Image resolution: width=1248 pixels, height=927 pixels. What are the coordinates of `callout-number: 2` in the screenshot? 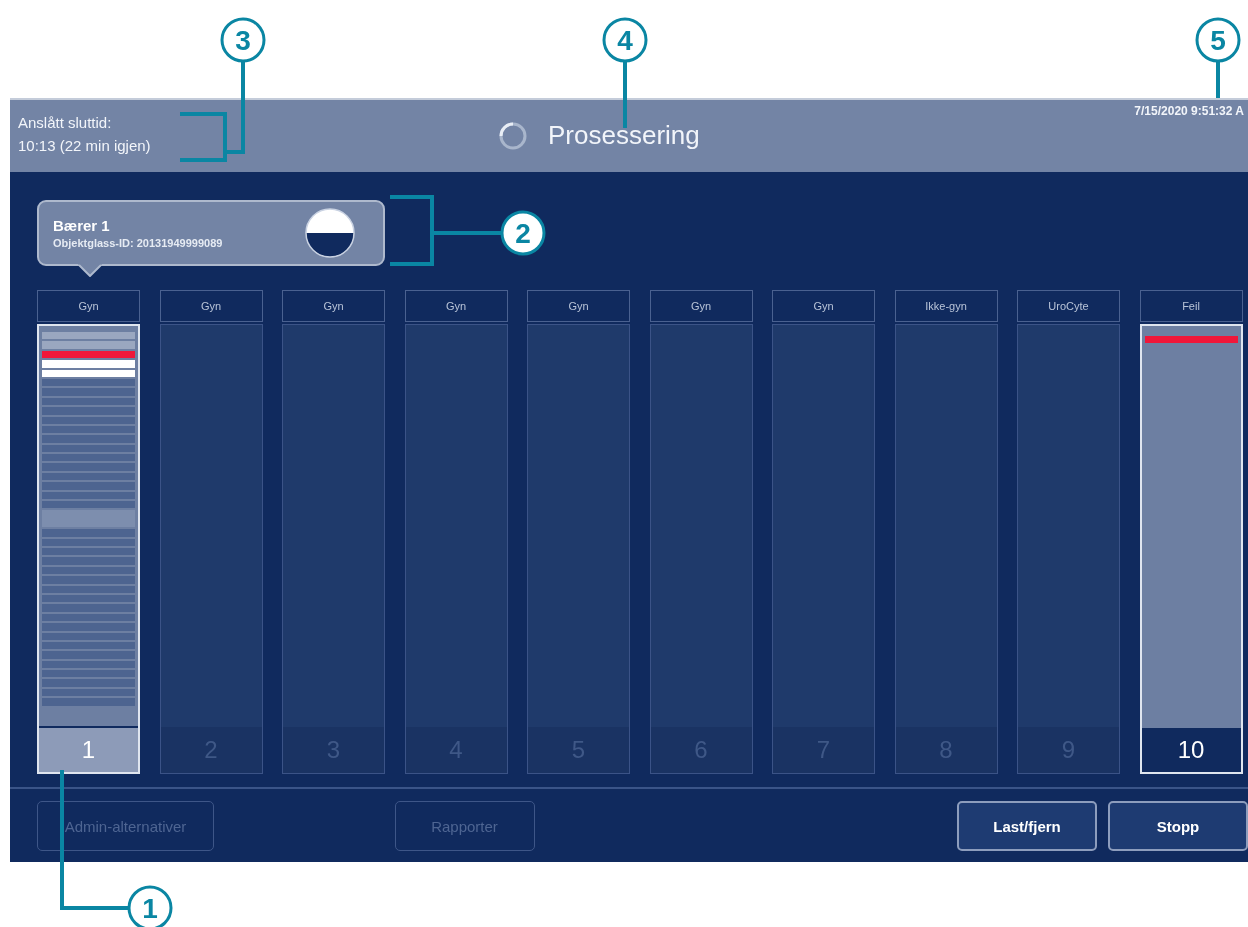 It's located at (523, 233).